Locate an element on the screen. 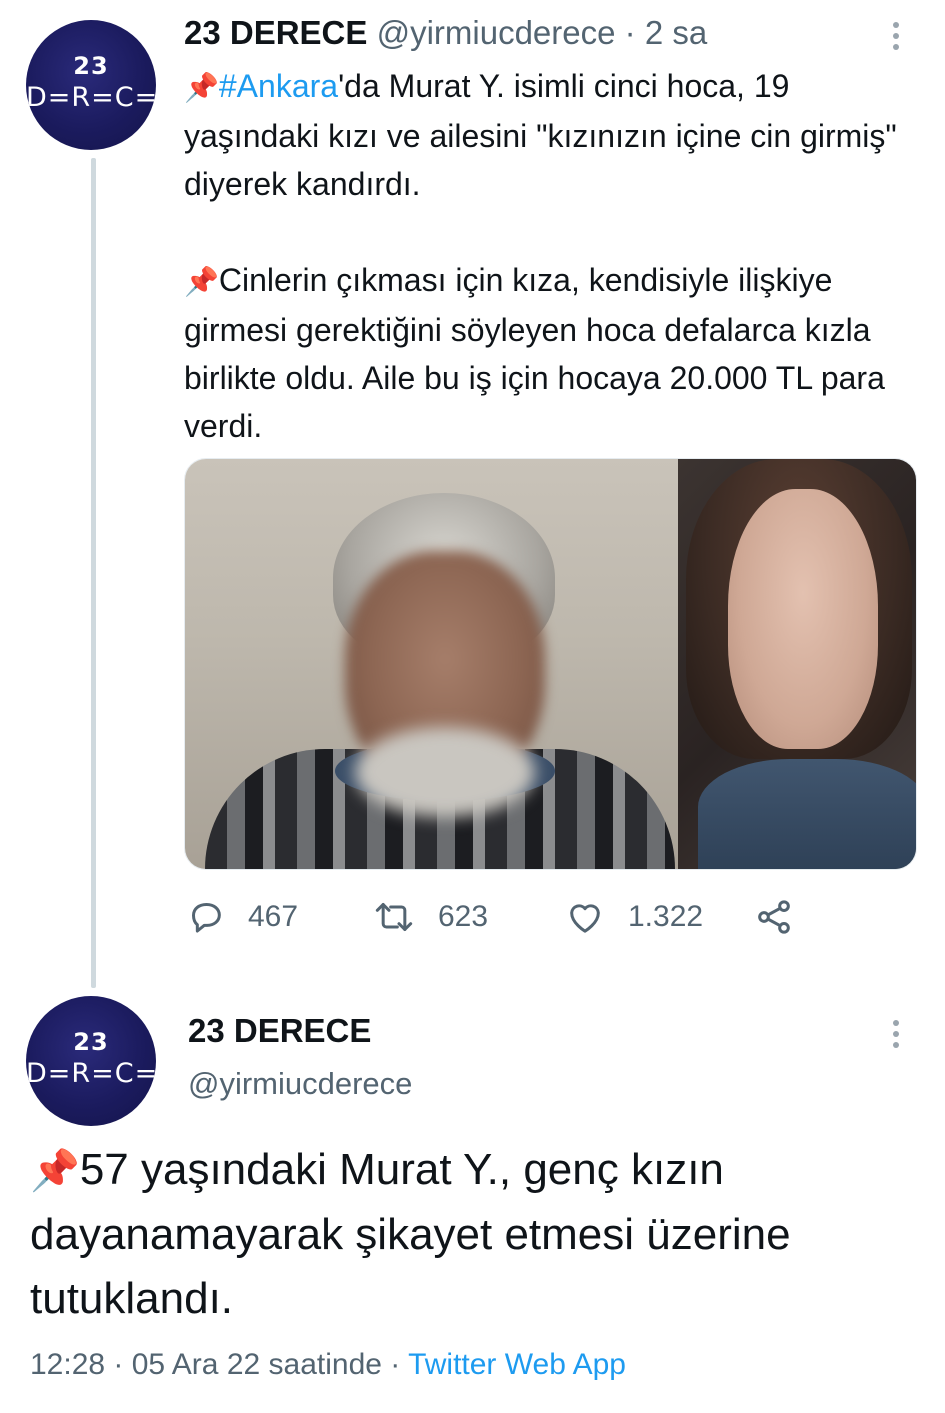  like-count: 1.322 is located at coordinates (666, 916).